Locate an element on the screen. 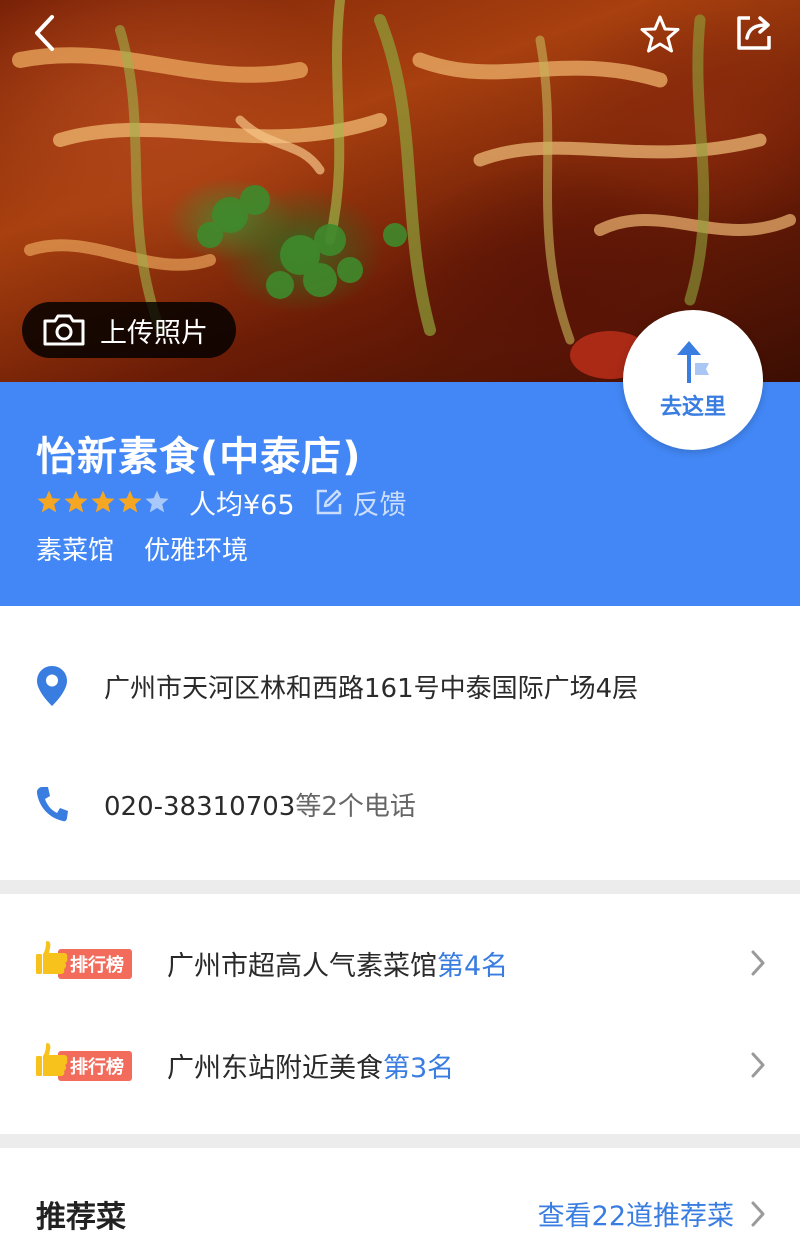  rating-stars is located at coordinates (103, 502).